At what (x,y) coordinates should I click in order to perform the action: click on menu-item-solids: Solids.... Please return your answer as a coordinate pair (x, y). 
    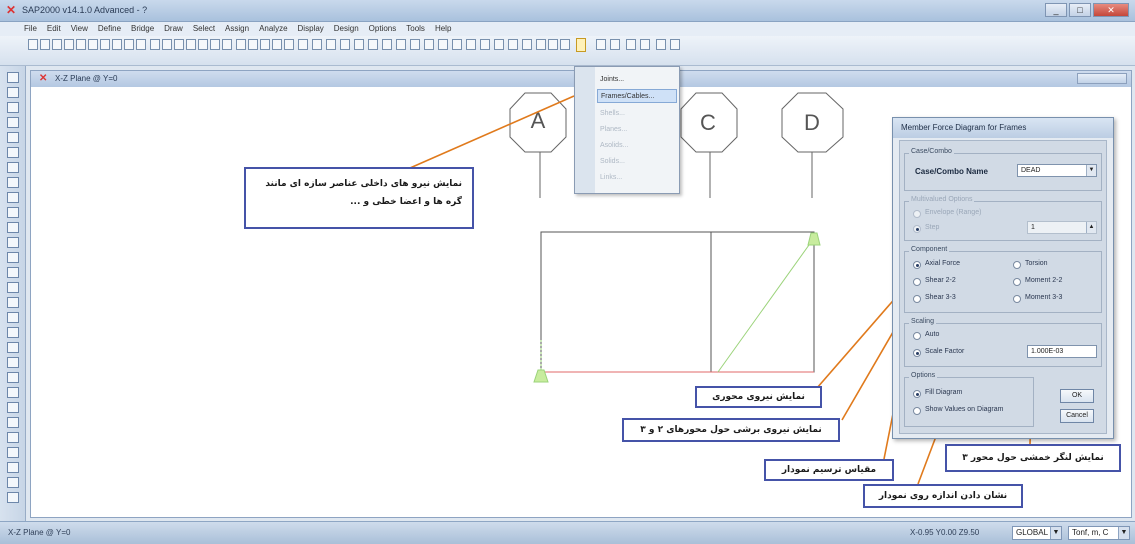
    Looking at the image, I should click on (637, 162).